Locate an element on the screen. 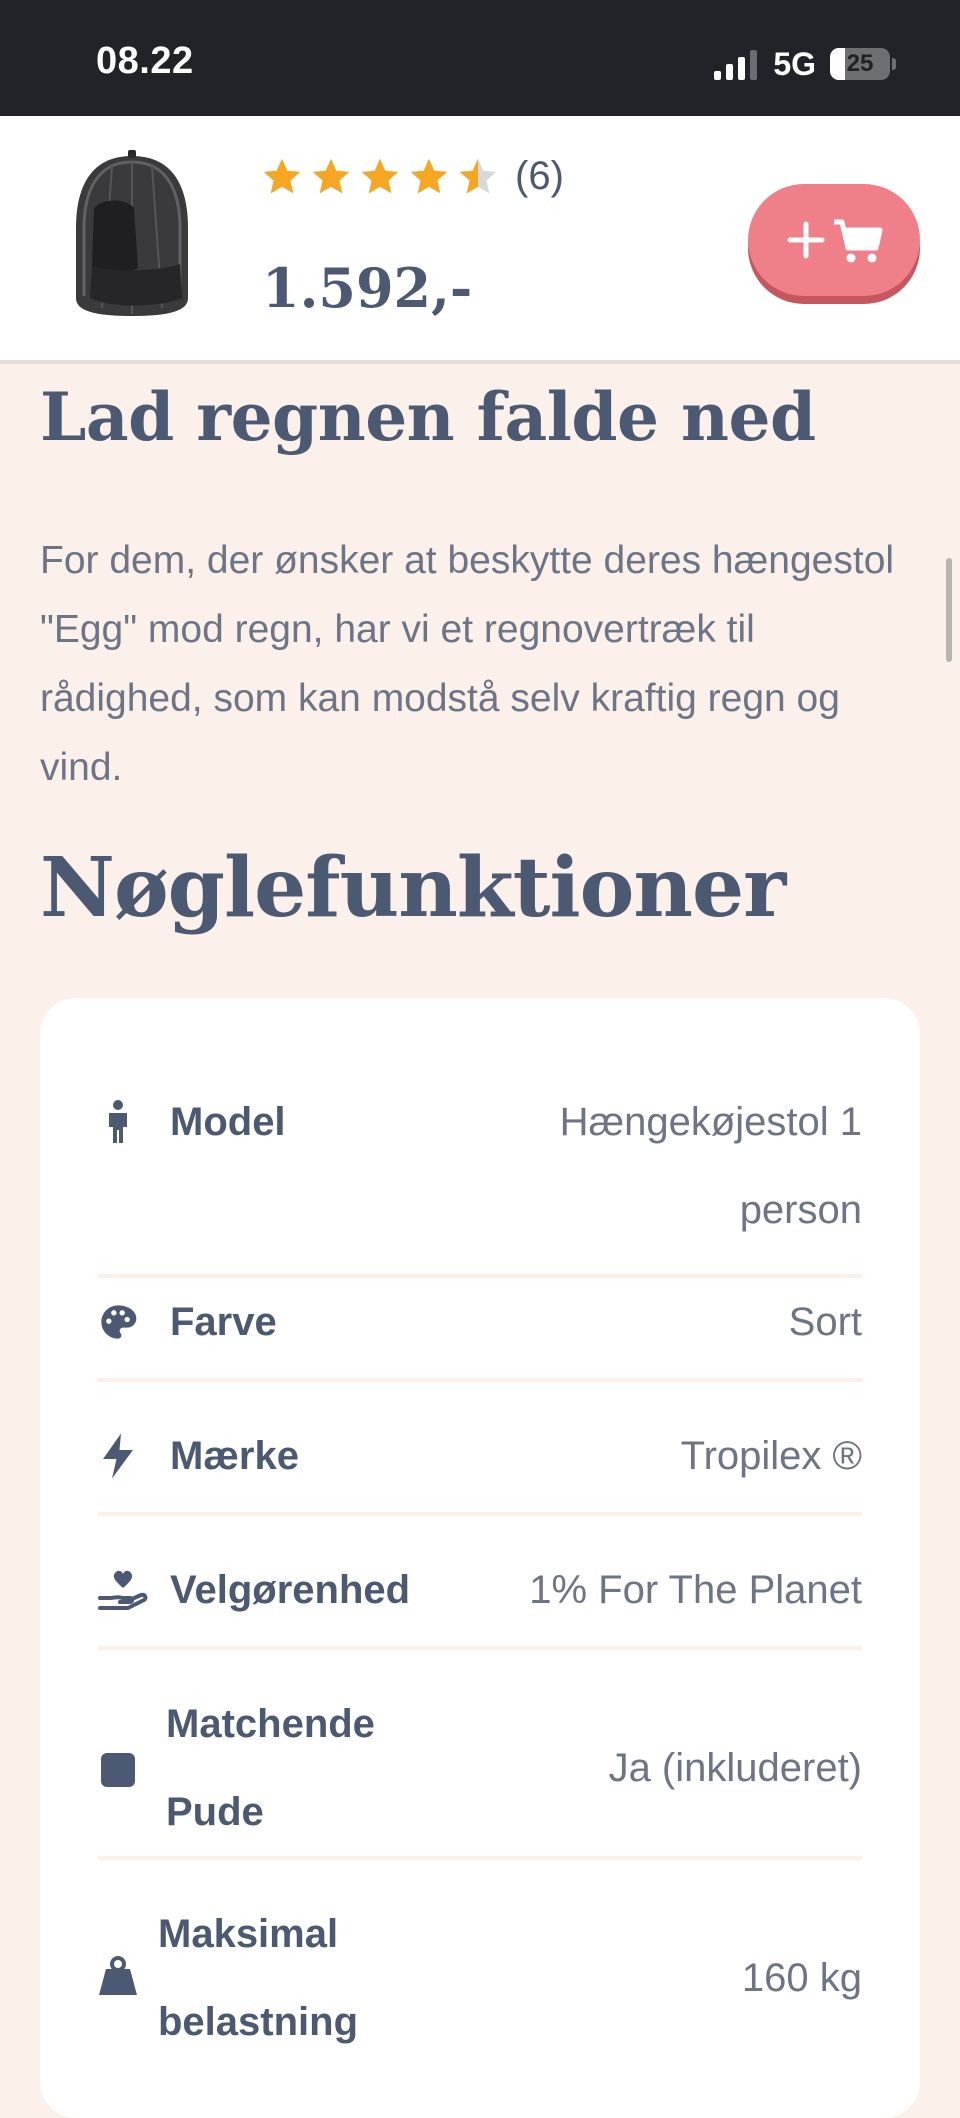 Image resolution: width=960 pixels, height=2118 pixels. battery-icon: 25 is located at coordinates (860, 64).